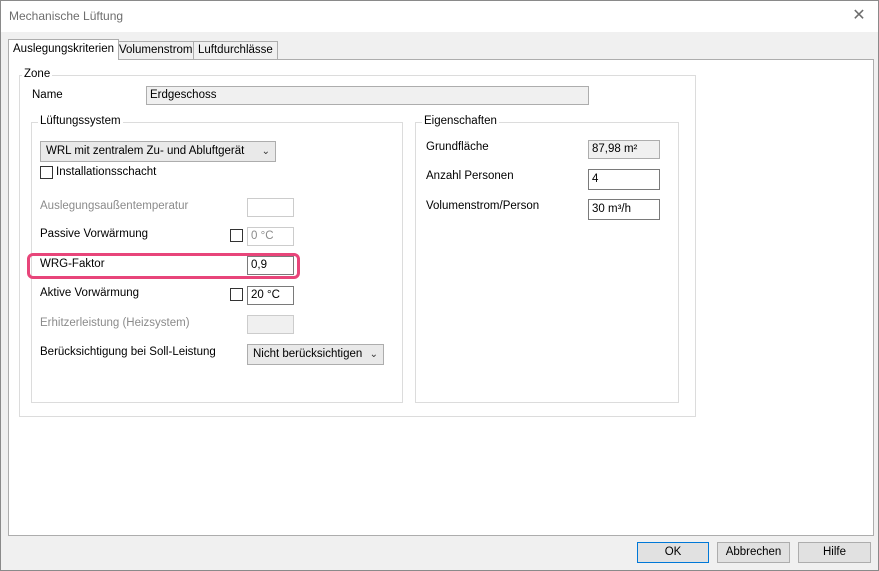 The width and height of the screenshot is (879, 571). What do you see at coordinates (235, 50) in the screenshot?
I see `tab-luftdurchlaesse: Luftdurchlässe` at bounding box center [235, 50].